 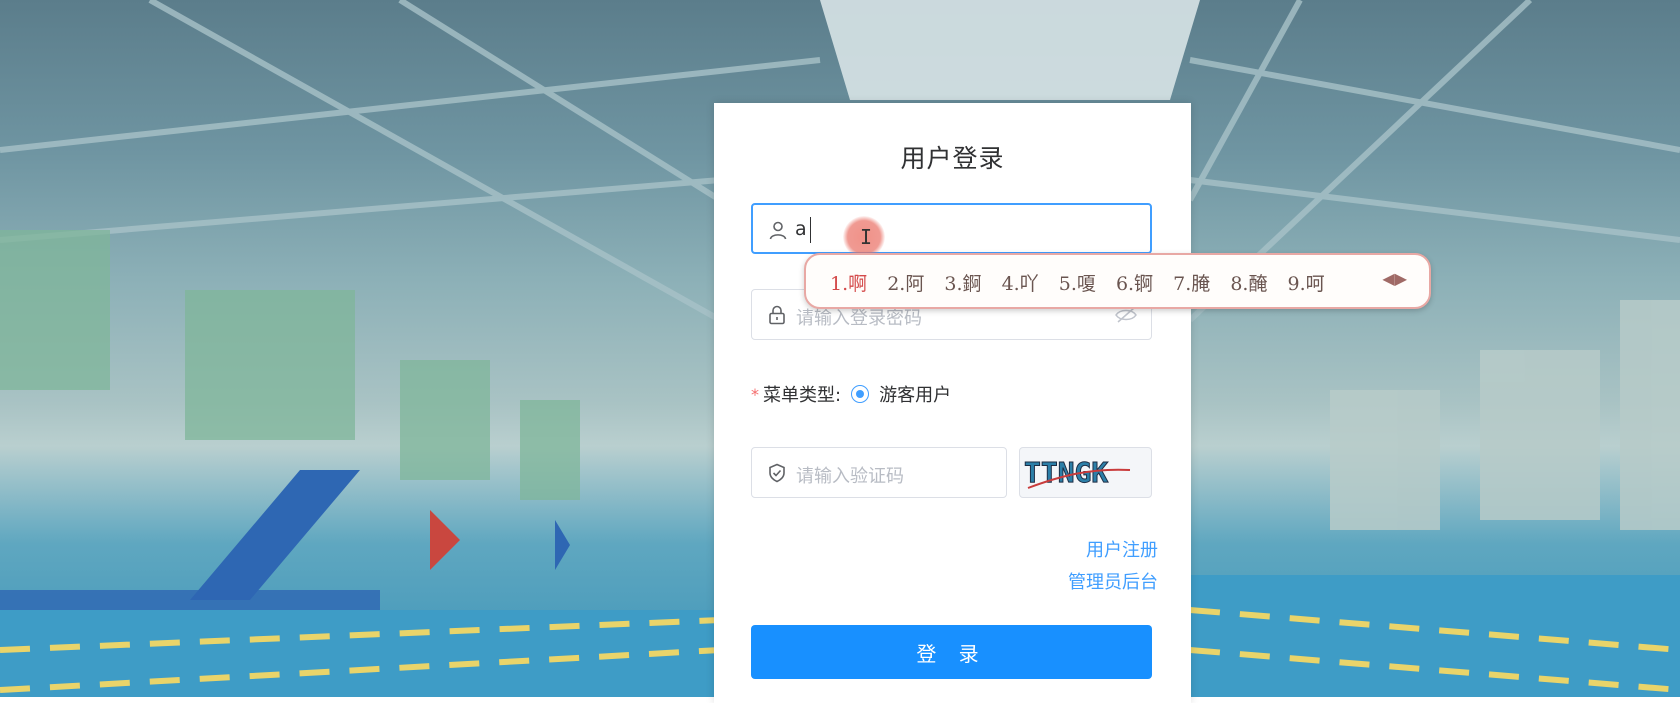 What do you see at coordinates (951, 228) in the screenshot?
I see `username-field: a` at bounding box center [951, 228].